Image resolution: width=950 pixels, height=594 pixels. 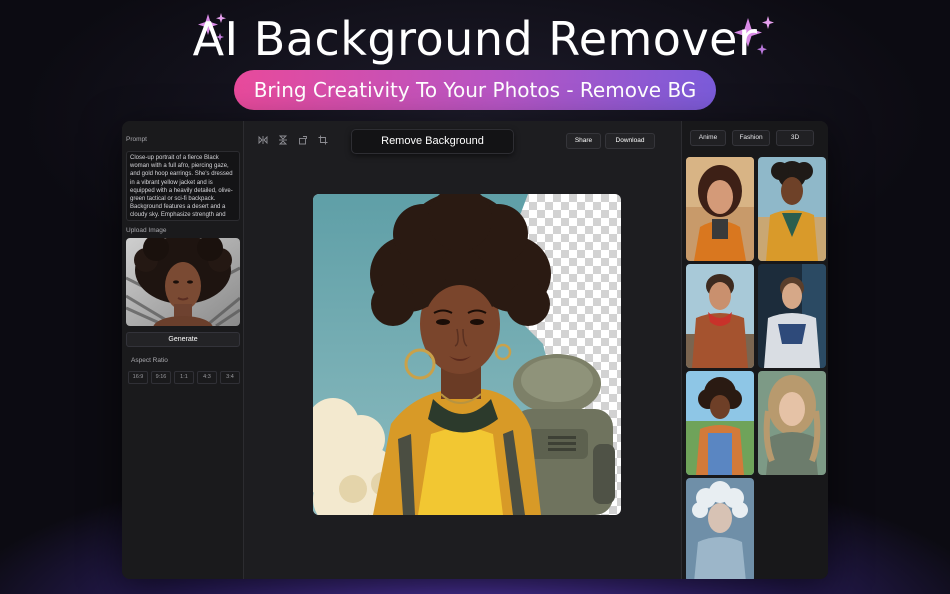 What do you see at coordinates (708, 138) in the screenshot?
I see `tab-anime: Anime` at bounding box center [708, 138].